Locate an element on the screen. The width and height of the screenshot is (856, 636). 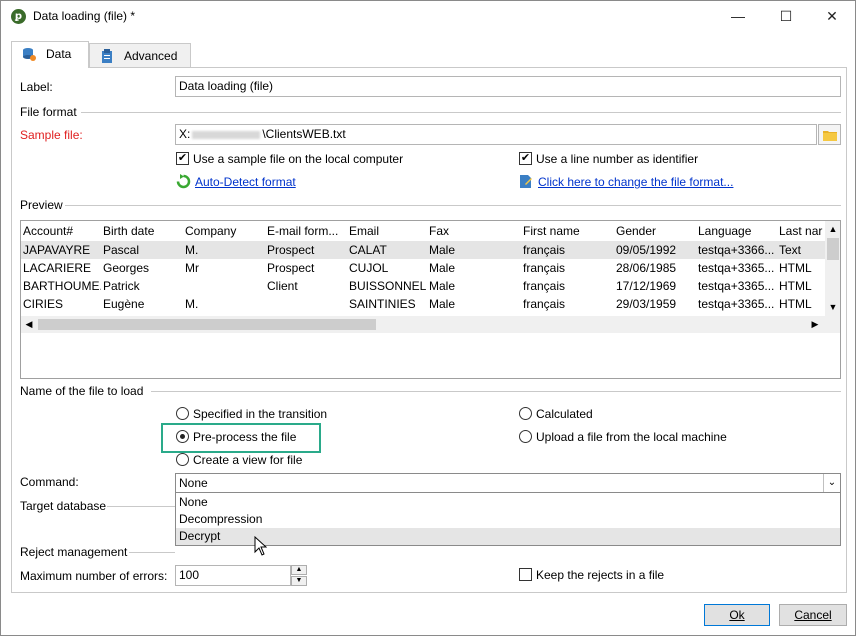
create-view-label: Create a view for file is located at coordinates (248, 460).